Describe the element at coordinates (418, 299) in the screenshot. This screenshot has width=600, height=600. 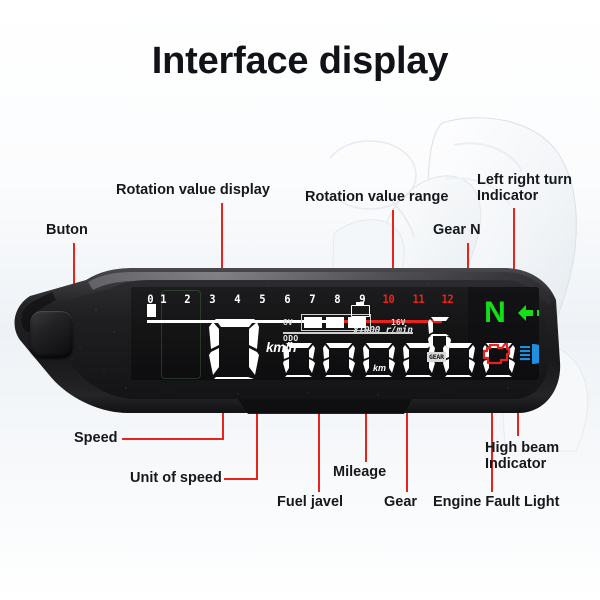
I see `rpm-tick-11: 11` at that location.